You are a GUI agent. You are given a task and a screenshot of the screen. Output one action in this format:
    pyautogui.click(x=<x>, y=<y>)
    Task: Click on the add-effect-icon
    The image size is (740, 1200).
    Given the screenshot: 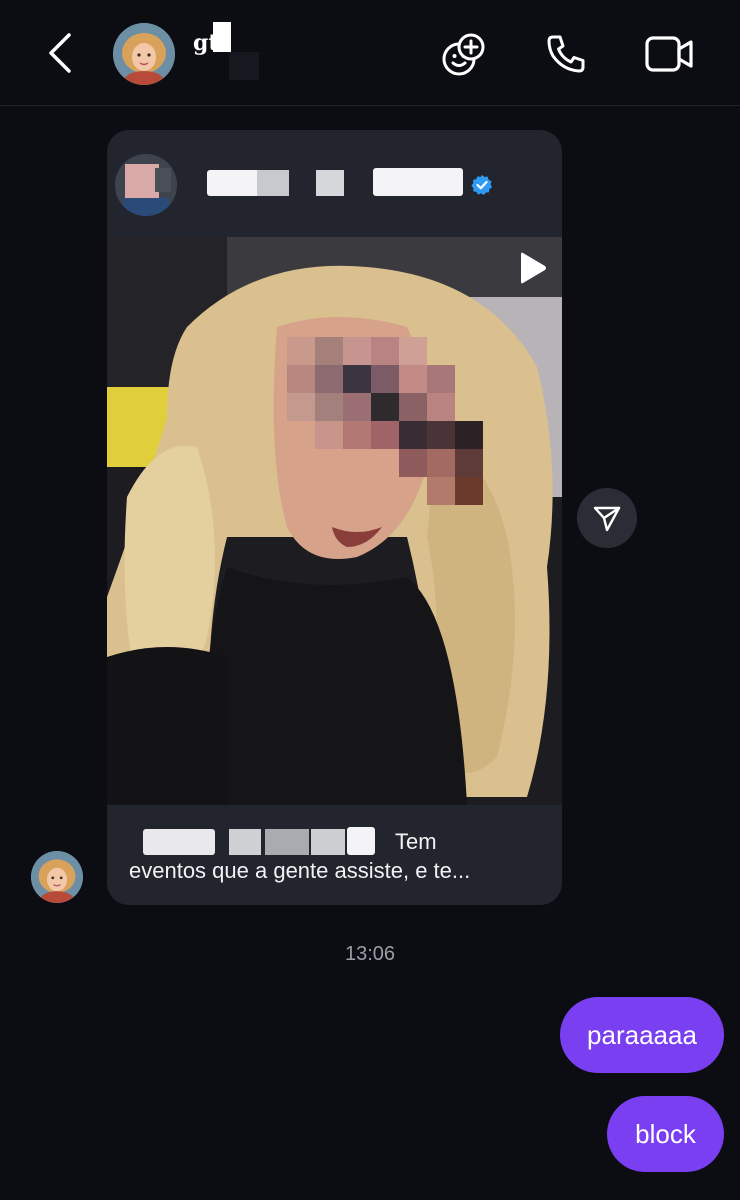 What is the action you would take?
    pyautogui.click(x=463, y=54)
    